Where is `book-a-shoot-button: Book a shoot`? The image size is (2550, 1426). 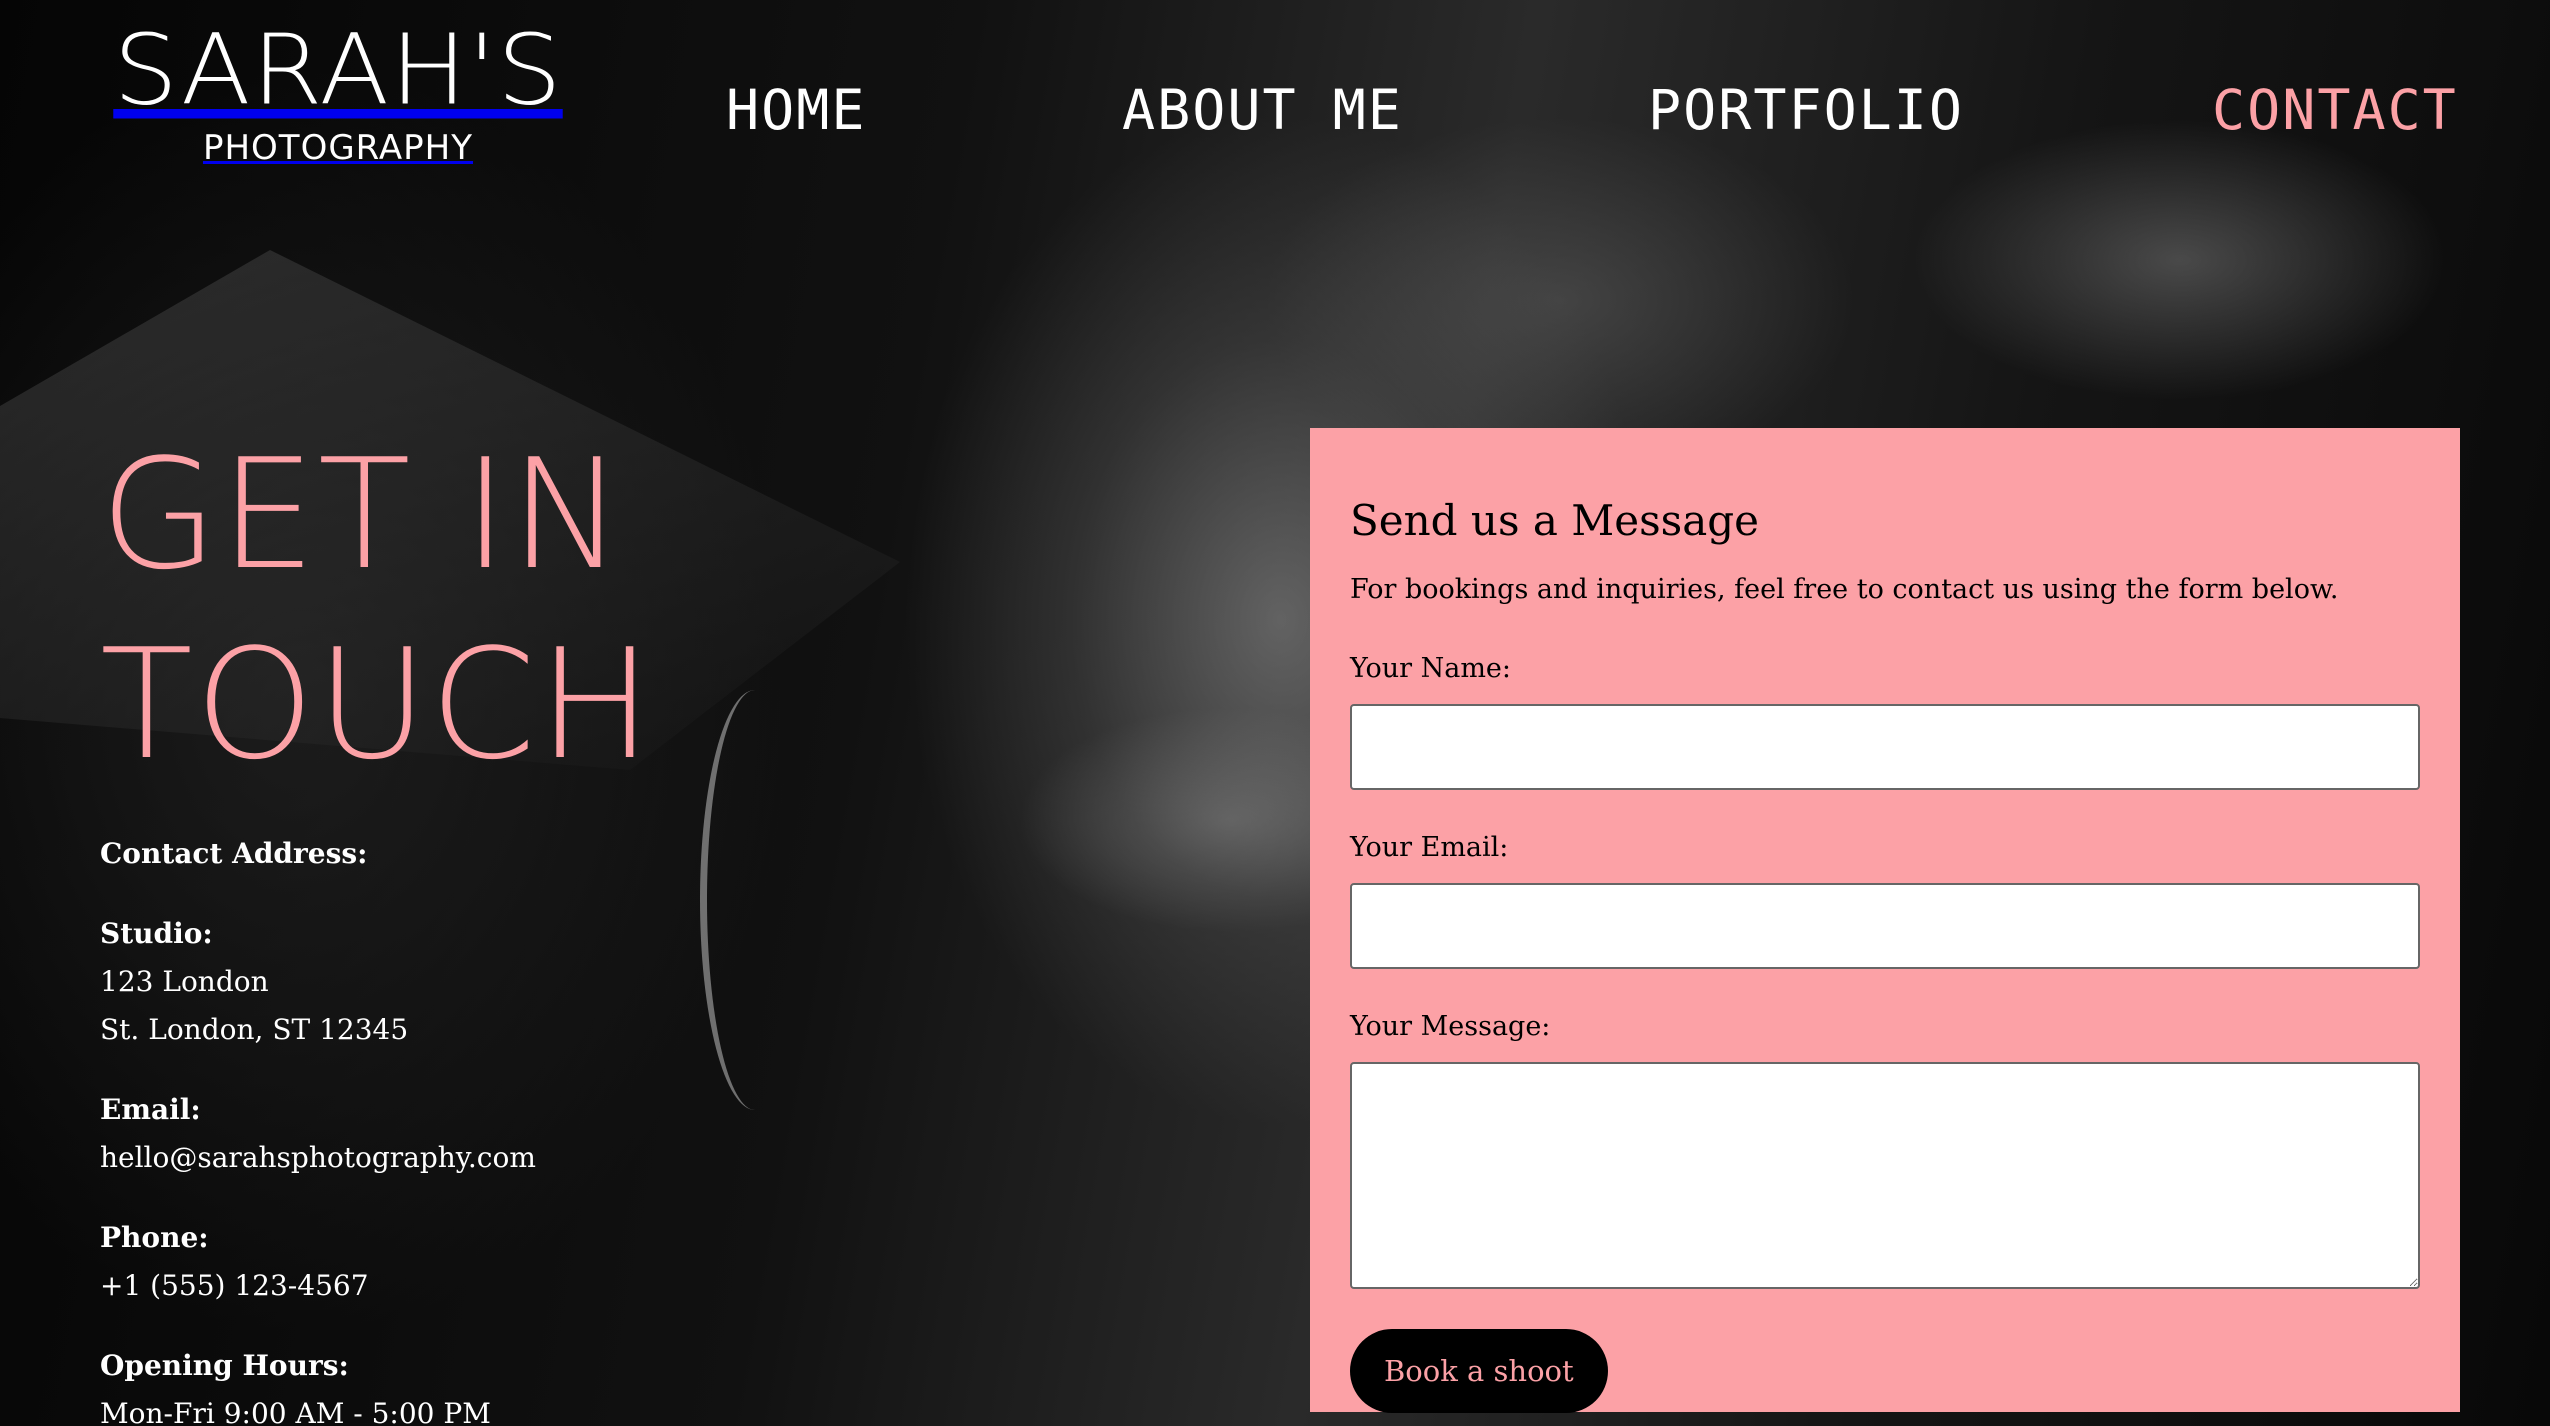 book-a-shoot-button: Book a shoot is located at coordinates (1479, 1371).